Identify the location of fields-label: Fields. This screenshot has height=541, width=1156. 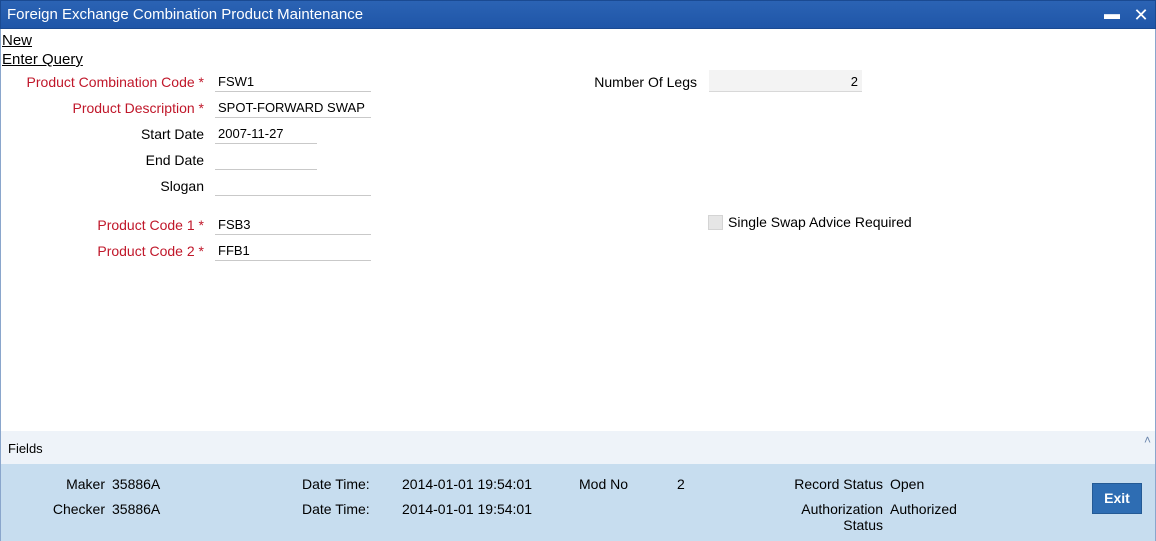
(25, 448).